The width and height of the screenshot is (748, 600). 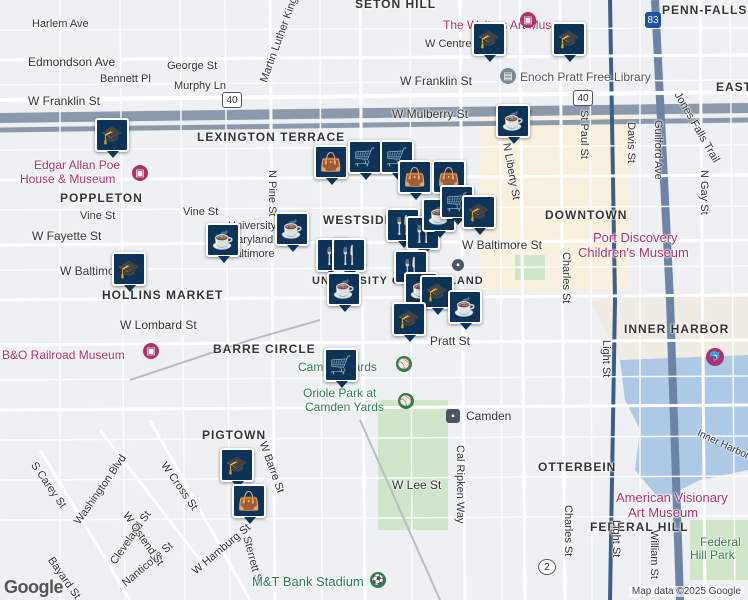 What do you see at coordinates (339, 393) in the screenshot?
I see `poi-oriole-park-line1: Oriole Park at` at bounding box center [339, 393].